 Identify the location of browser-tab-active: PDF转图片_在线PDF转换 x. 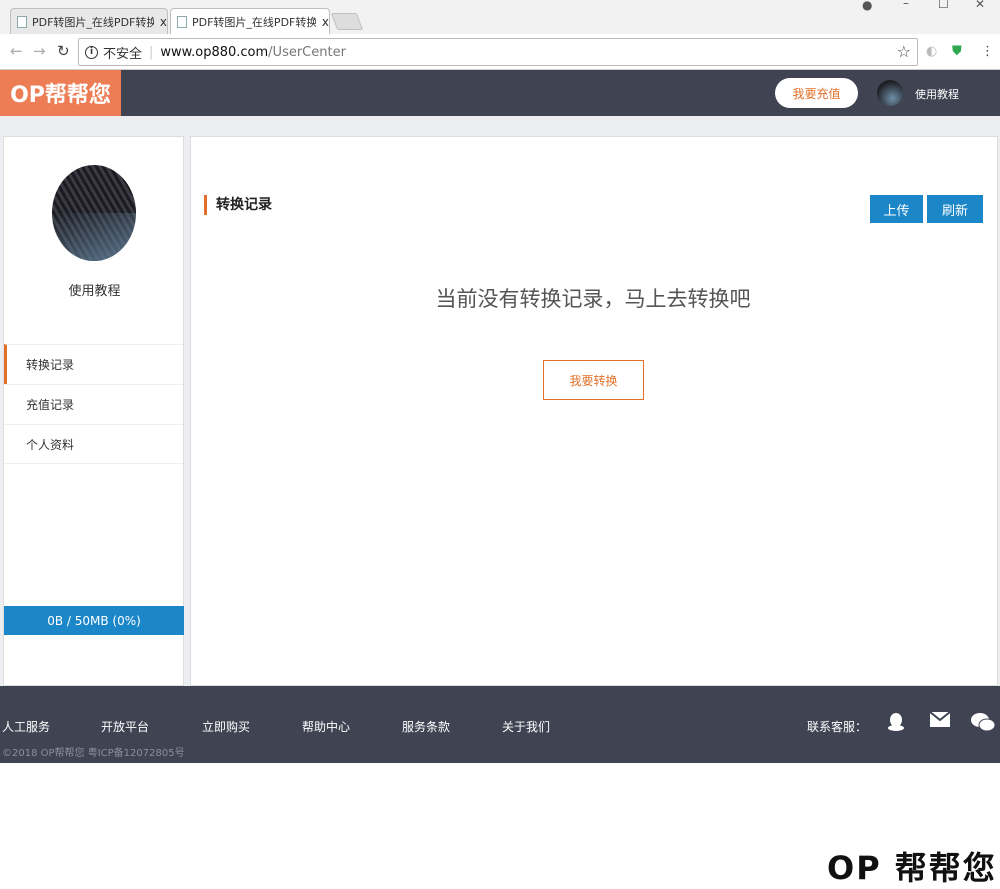
(250, 21).